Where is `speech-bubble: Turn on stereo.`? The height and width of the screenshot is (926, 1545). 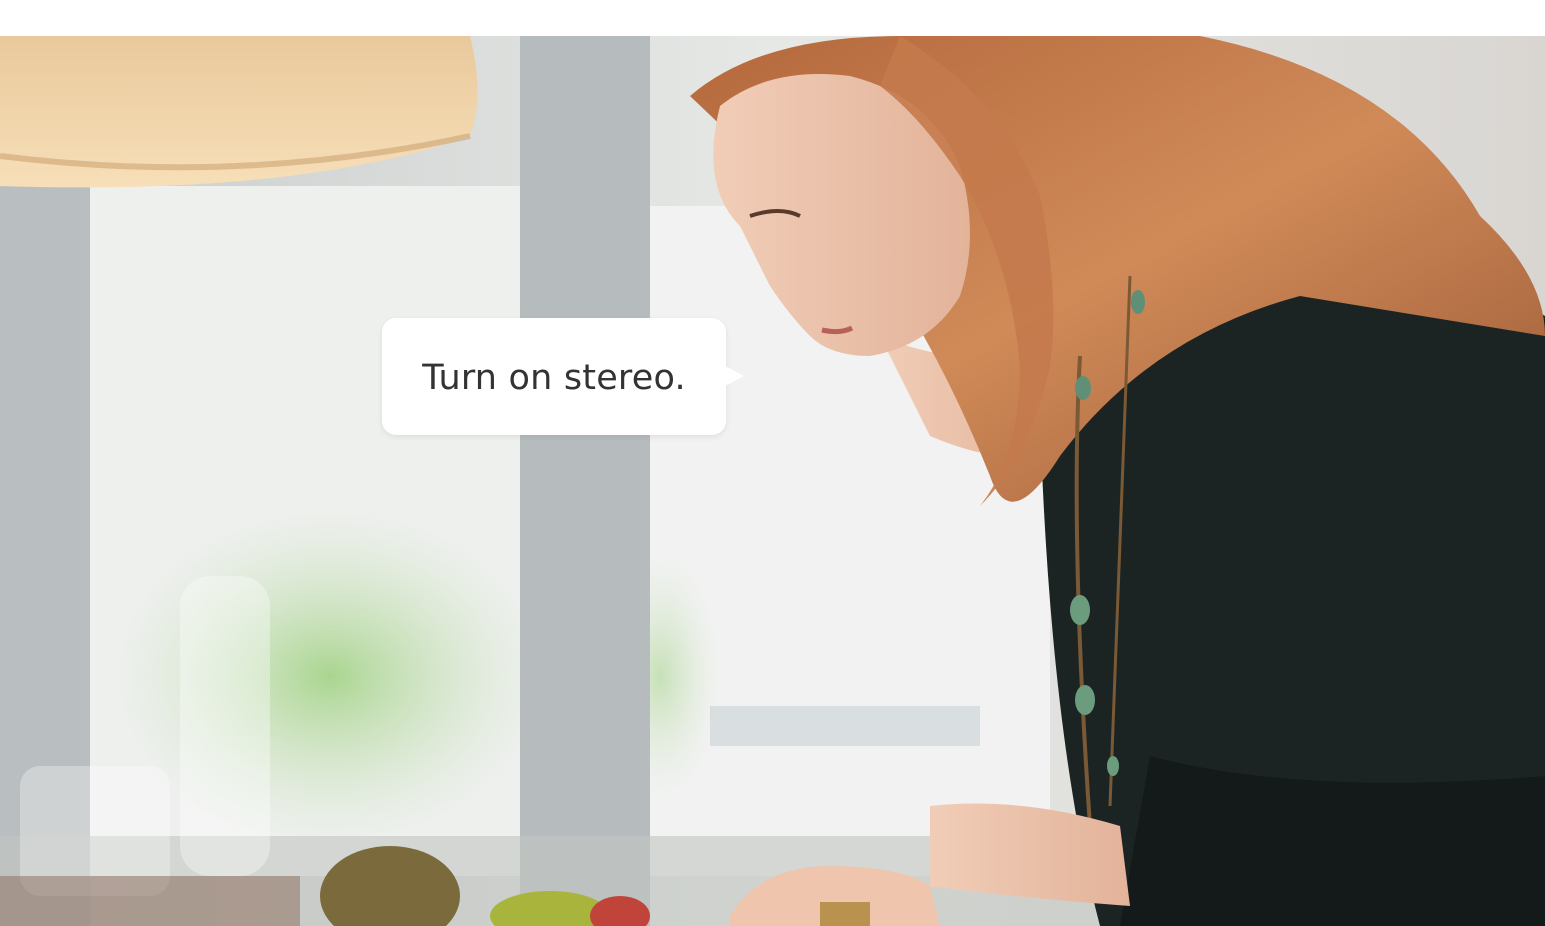 speech-bubble: Turn on stereo. is located at coordinates (563, 376).